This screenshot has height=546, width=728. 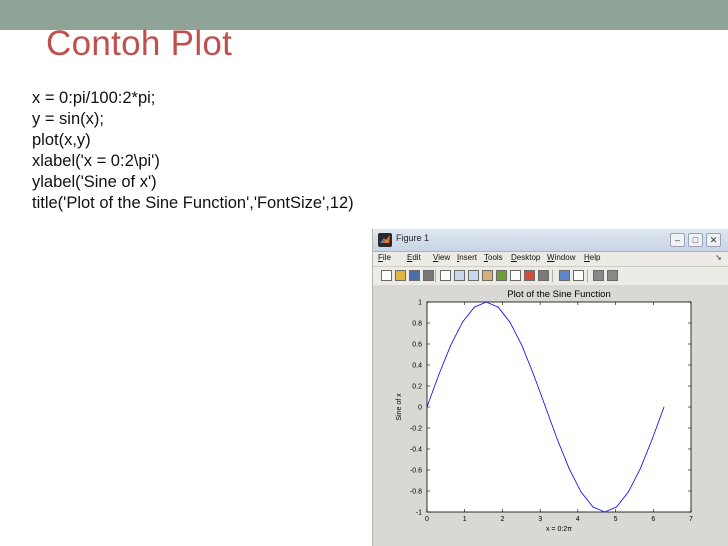 I want to click on zoom-in-icon, so click(x=459, y=275).